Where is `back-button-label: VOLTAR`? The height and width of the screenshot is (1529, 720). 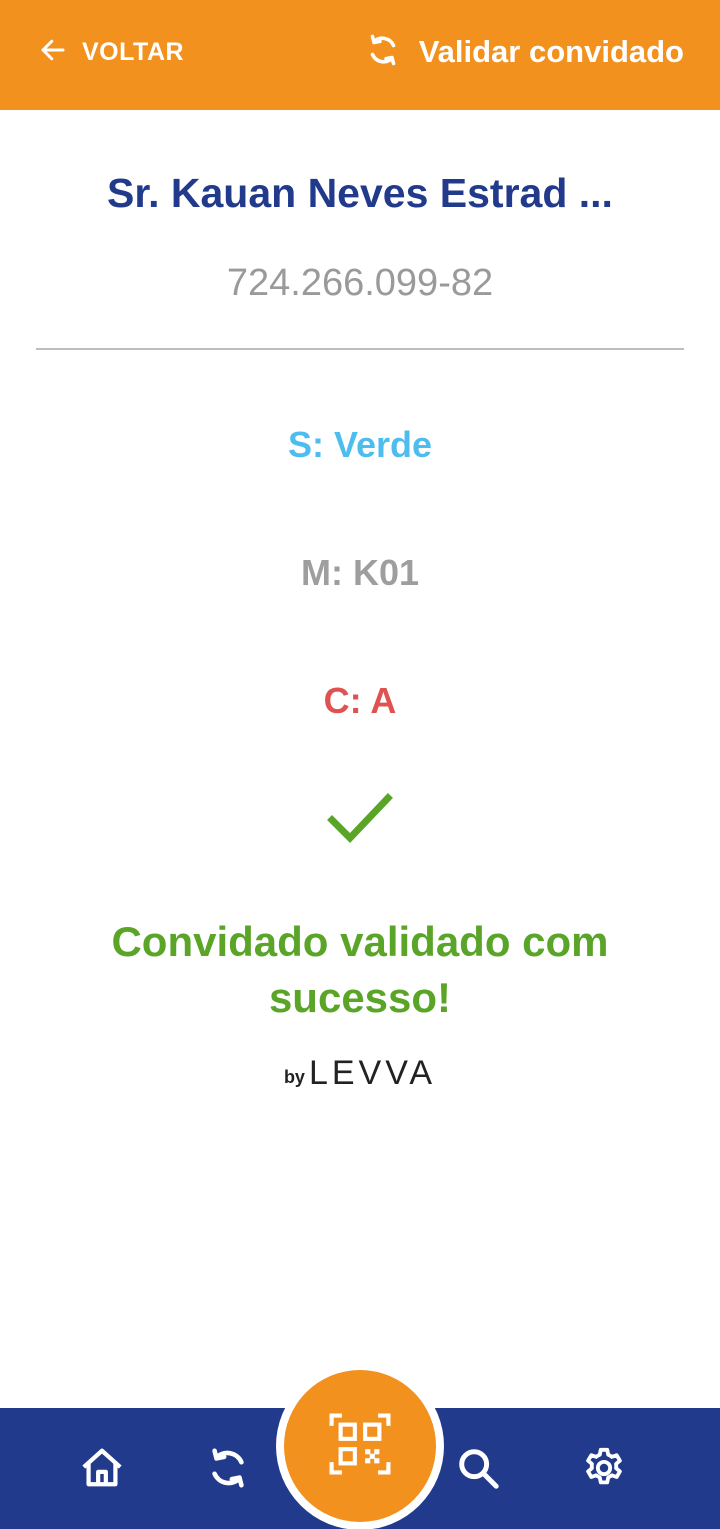 back-button-label: VOLTAR is located at coordinates (133, 51).